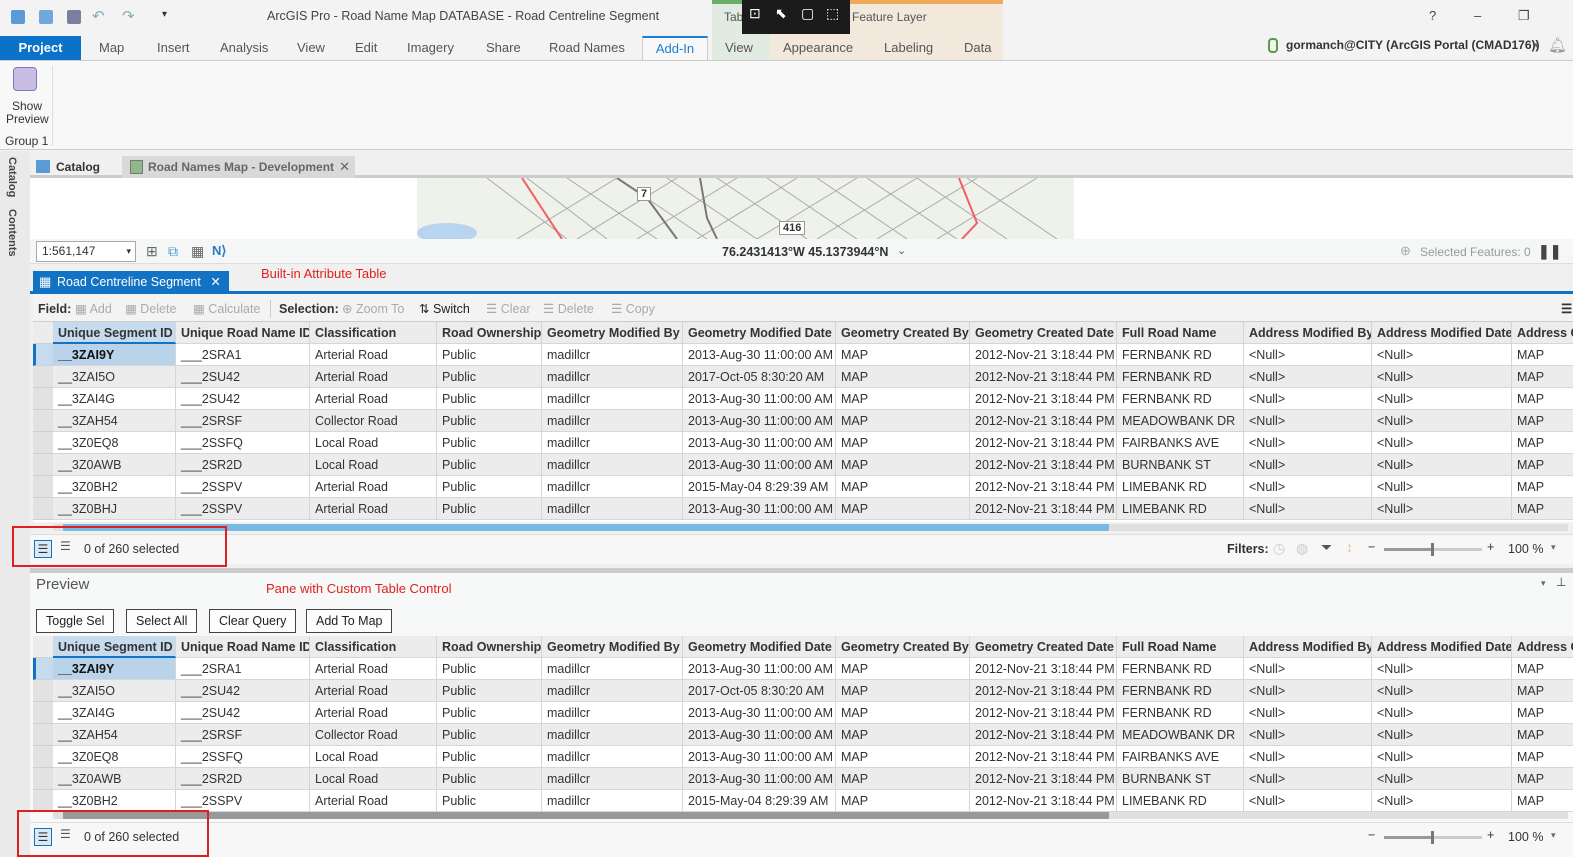  What do you see at coordinates (74, 17) in the screenshot?
I see `save-project-icon` at bounding box center [74, 17].